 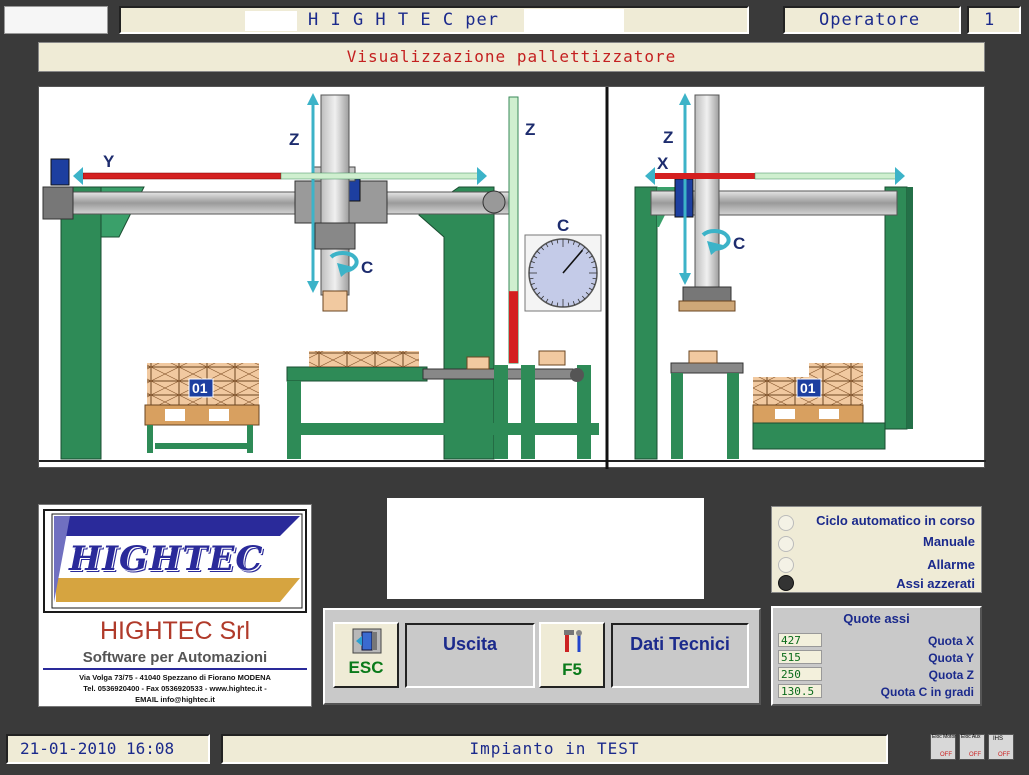 What do you see at coordinates (971, 737) in the screenshot?
I see `mini-icon-2-top: Eloc Aux` at bounding box center [971, 737].